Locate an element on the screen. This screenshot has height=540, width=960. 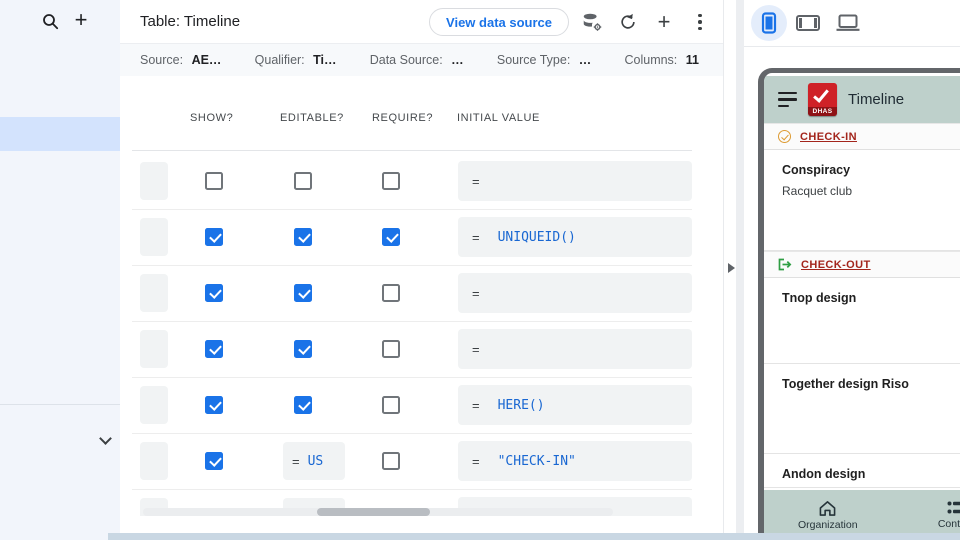
device-toggle-bar is located at coordinates (852, 23).